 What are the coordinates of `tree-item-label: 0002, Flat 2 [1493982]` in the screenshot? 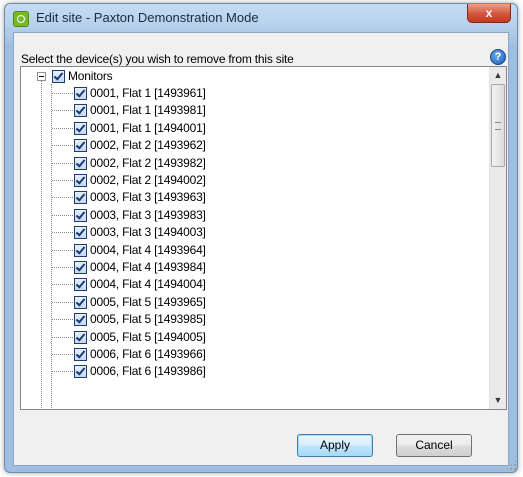 It's located at (148, 162).